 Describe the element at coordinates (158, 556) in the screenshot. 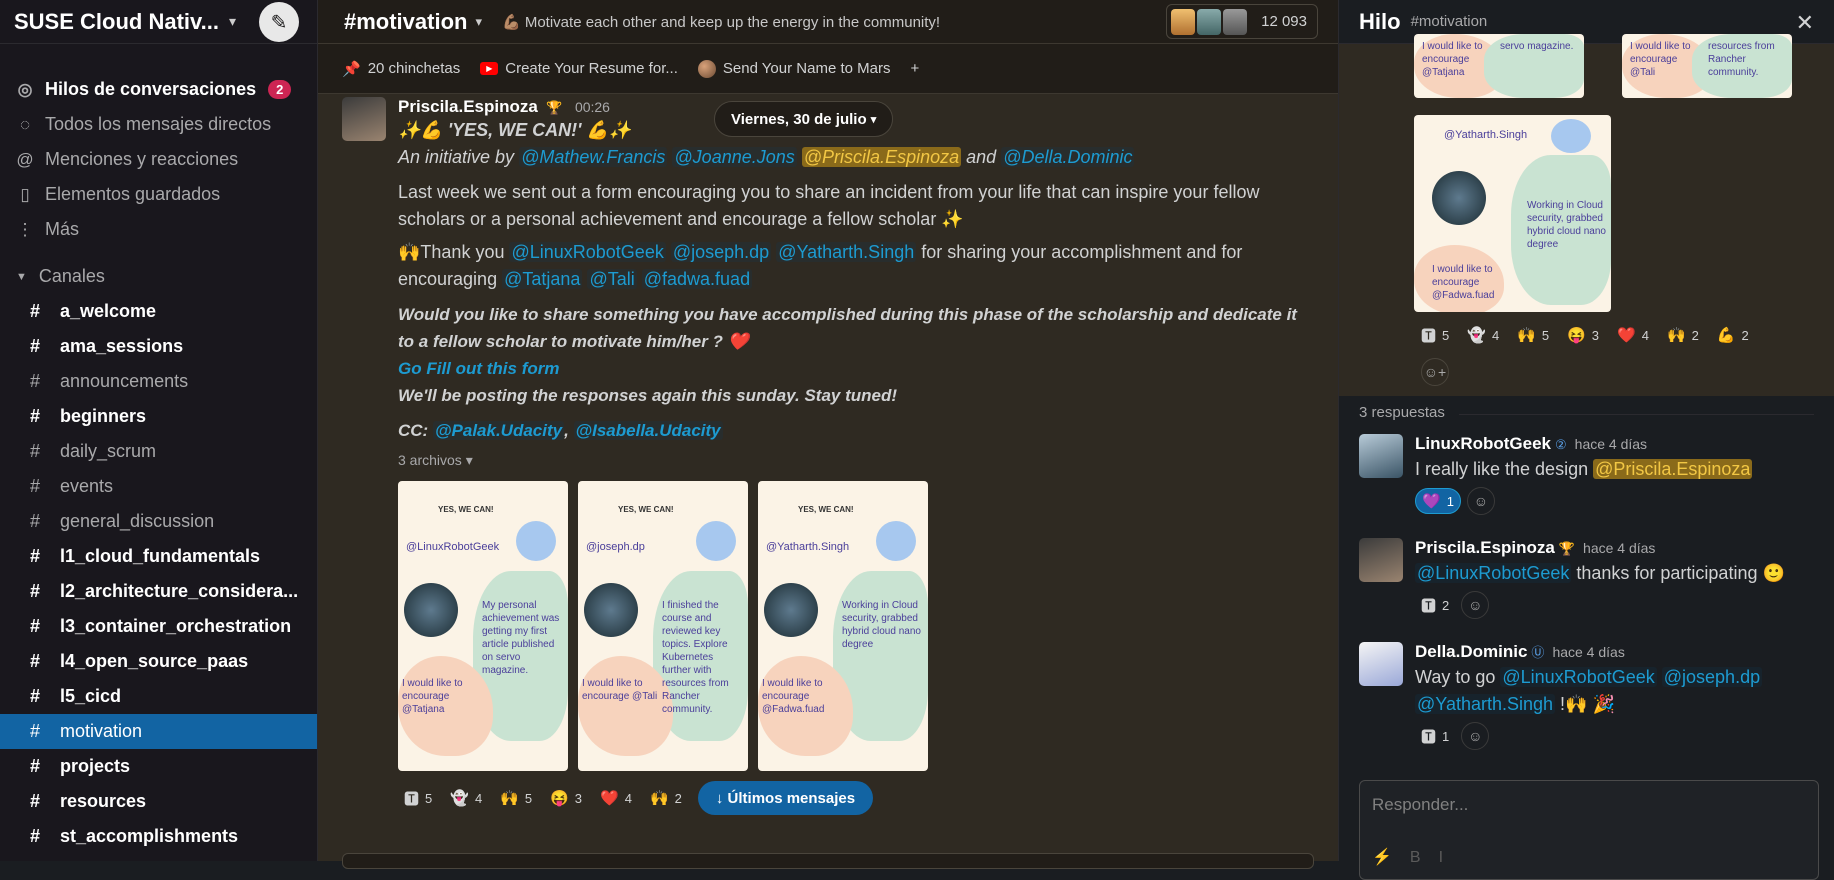

I see `sidebar-channel-l1-cloud-fundamentals: # l1_cloud_fundamentals` at that location.